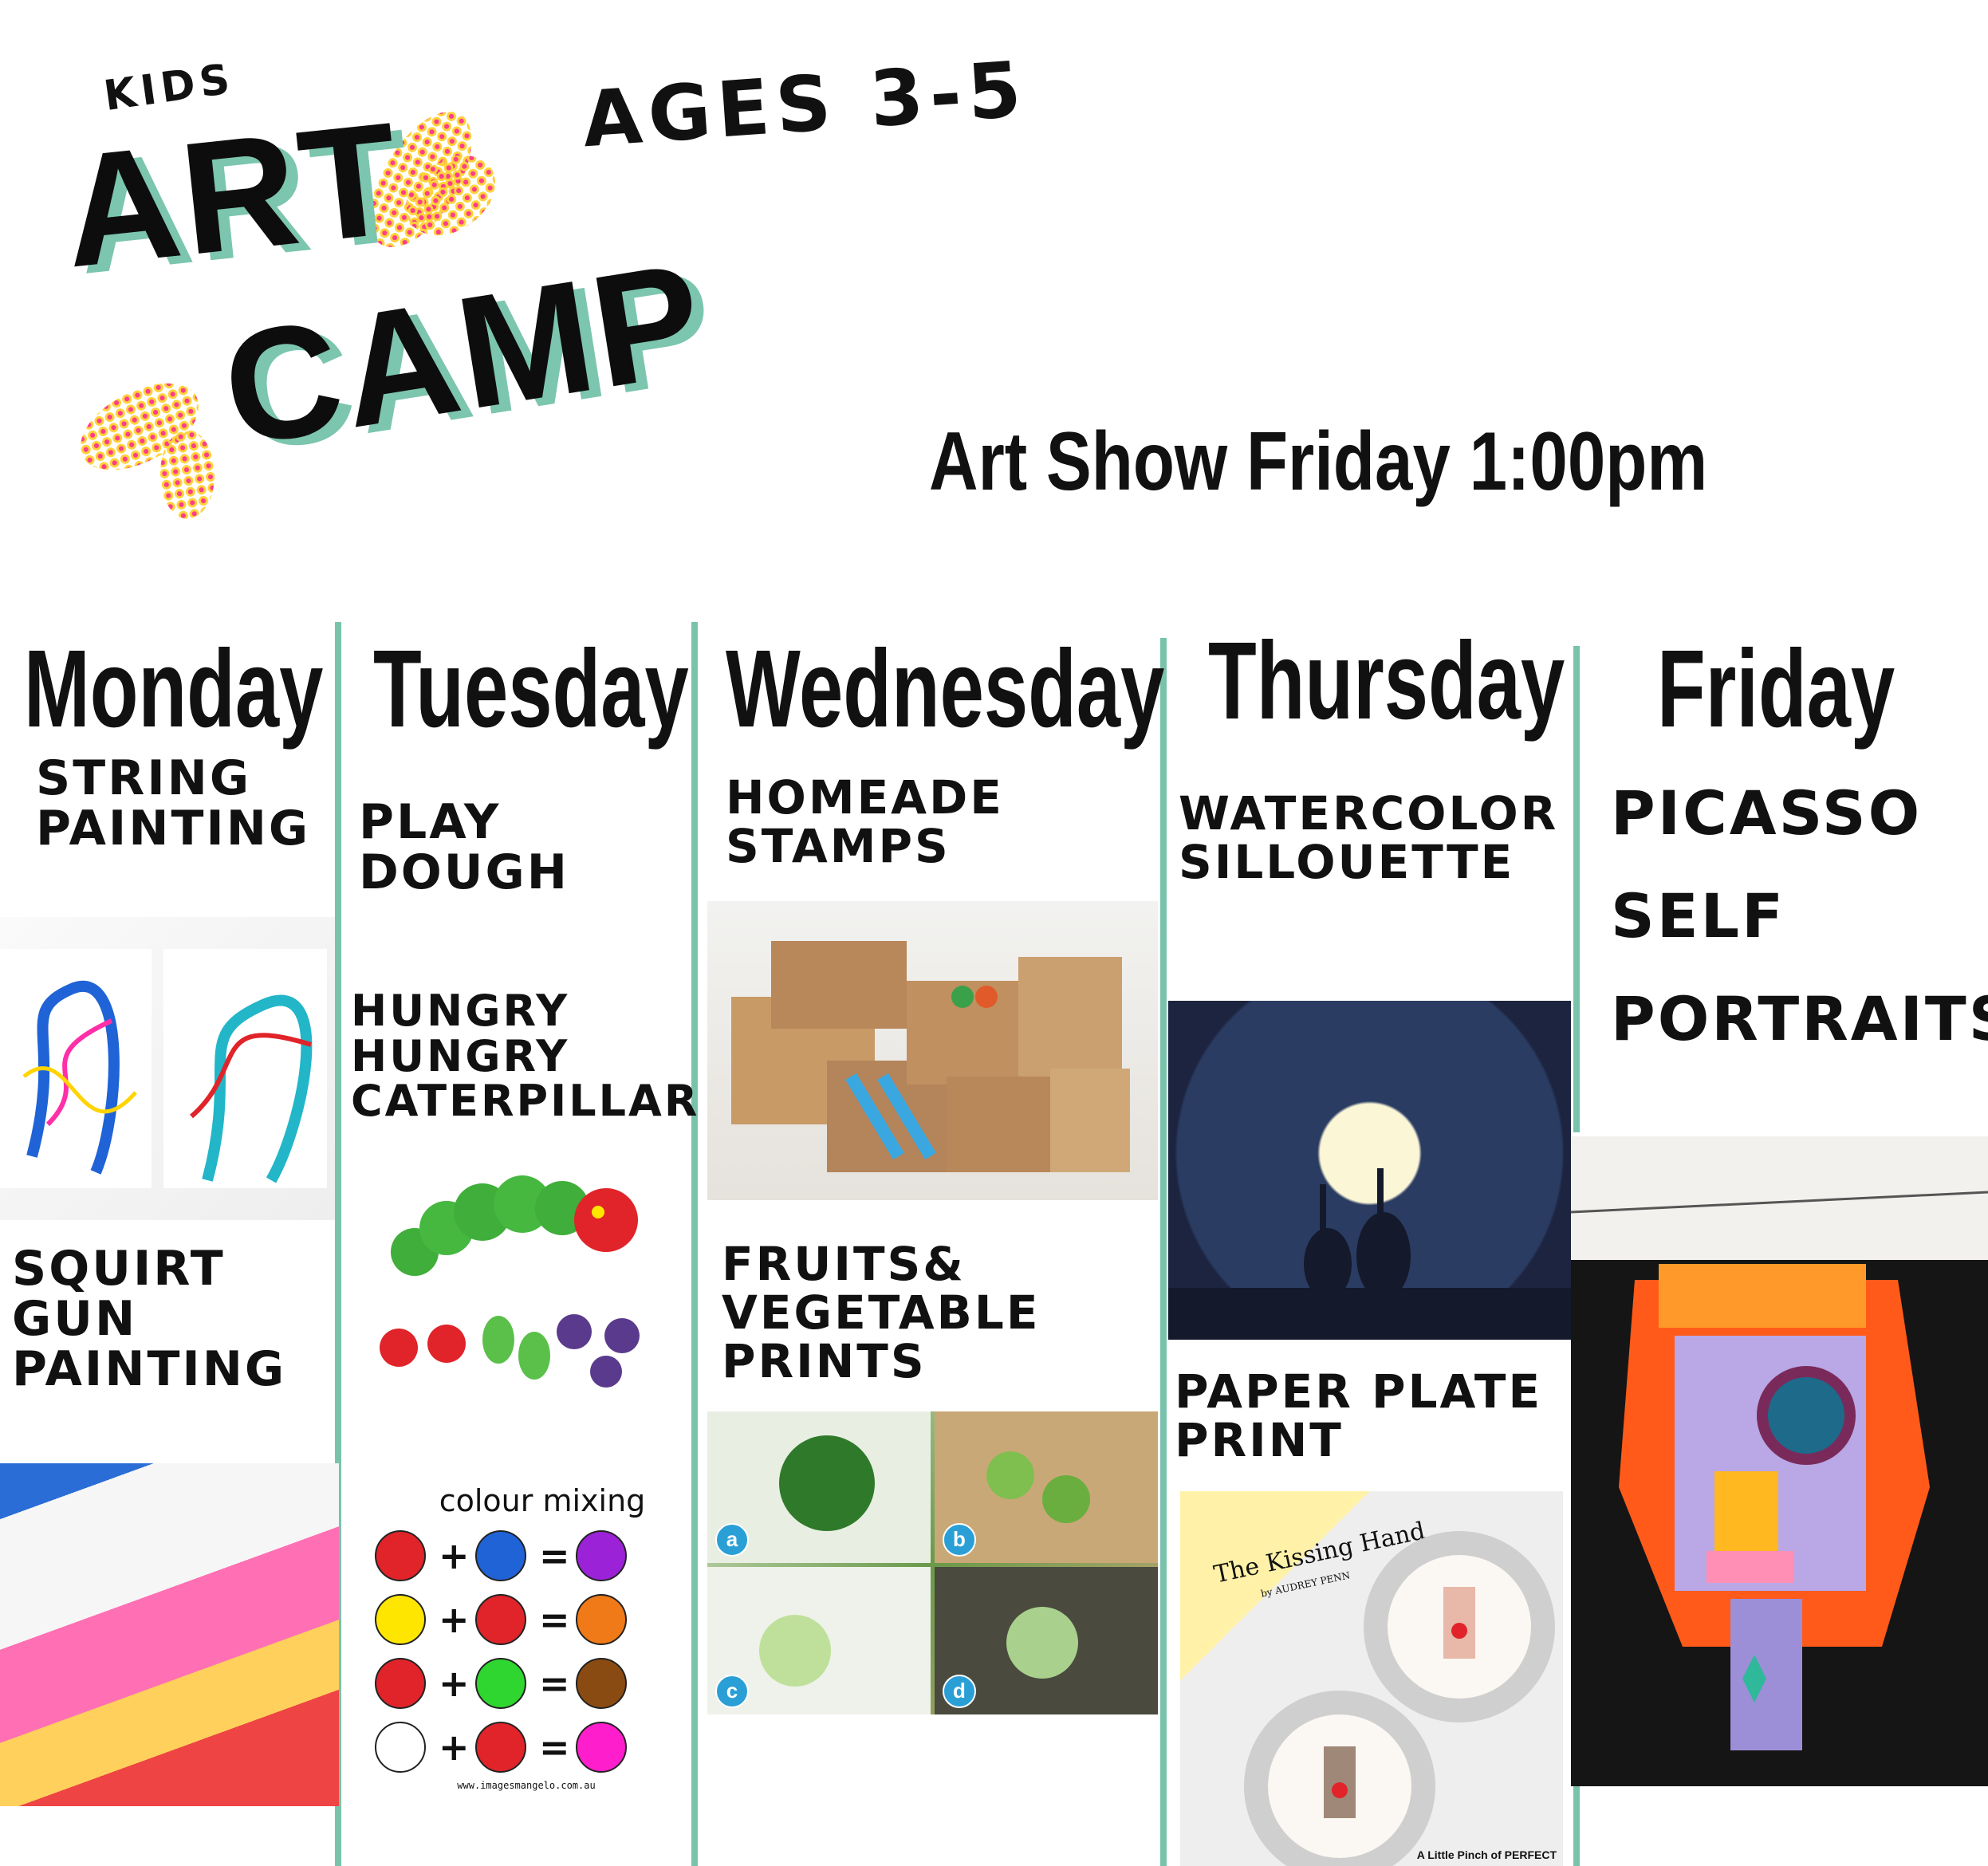 The height and width of the screenshot is (1866, 1988). Describe the element at coordinates (959, 1540) in the screenshot. I see `vegetable-step-badge: b` at that location.